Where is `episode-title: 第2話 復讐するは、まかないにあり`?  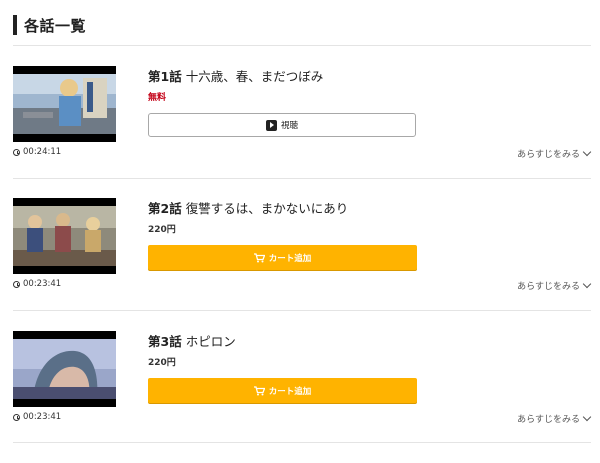 episode-title: 第2話 復讐するは、まかないにあり is located at coordinates (248, 207).